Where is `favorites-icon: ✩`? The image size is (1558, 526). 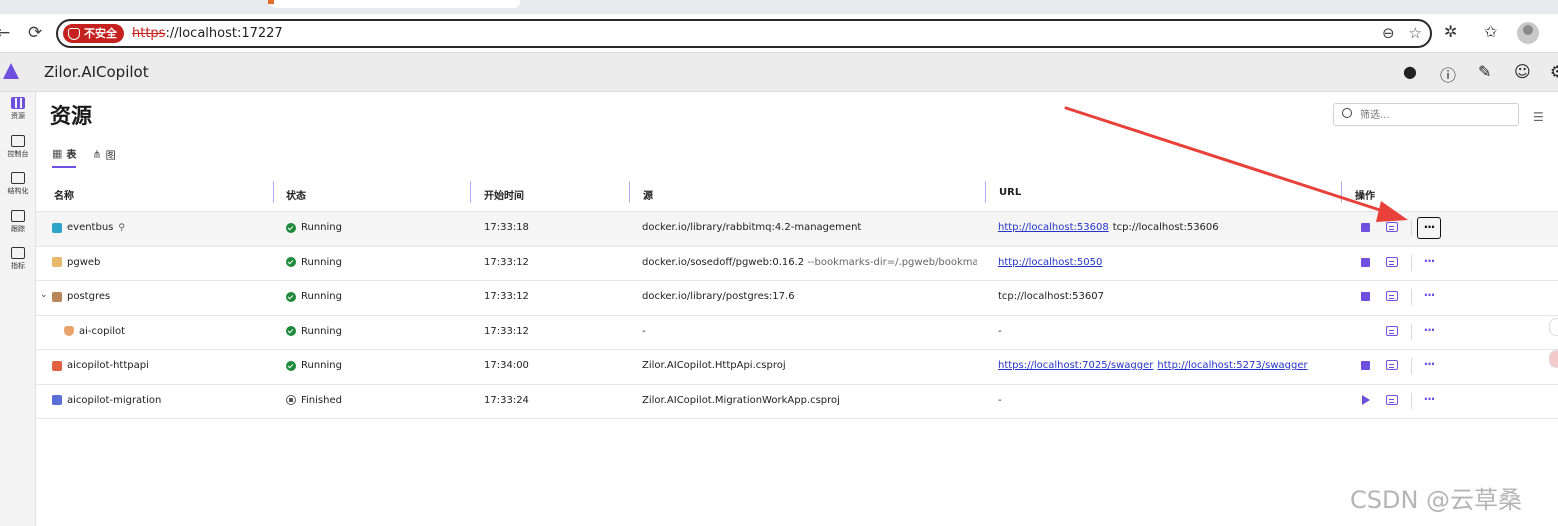 favorites-icon: ✩ is located at coordinates (1490, 31).